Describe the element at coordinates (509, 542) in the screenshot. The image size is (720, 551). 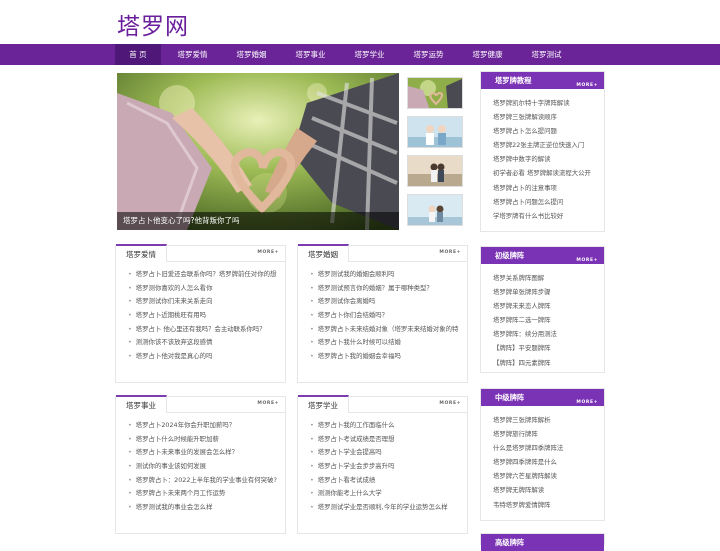
I see `sidebar-title: 高级牌阵` at that location.